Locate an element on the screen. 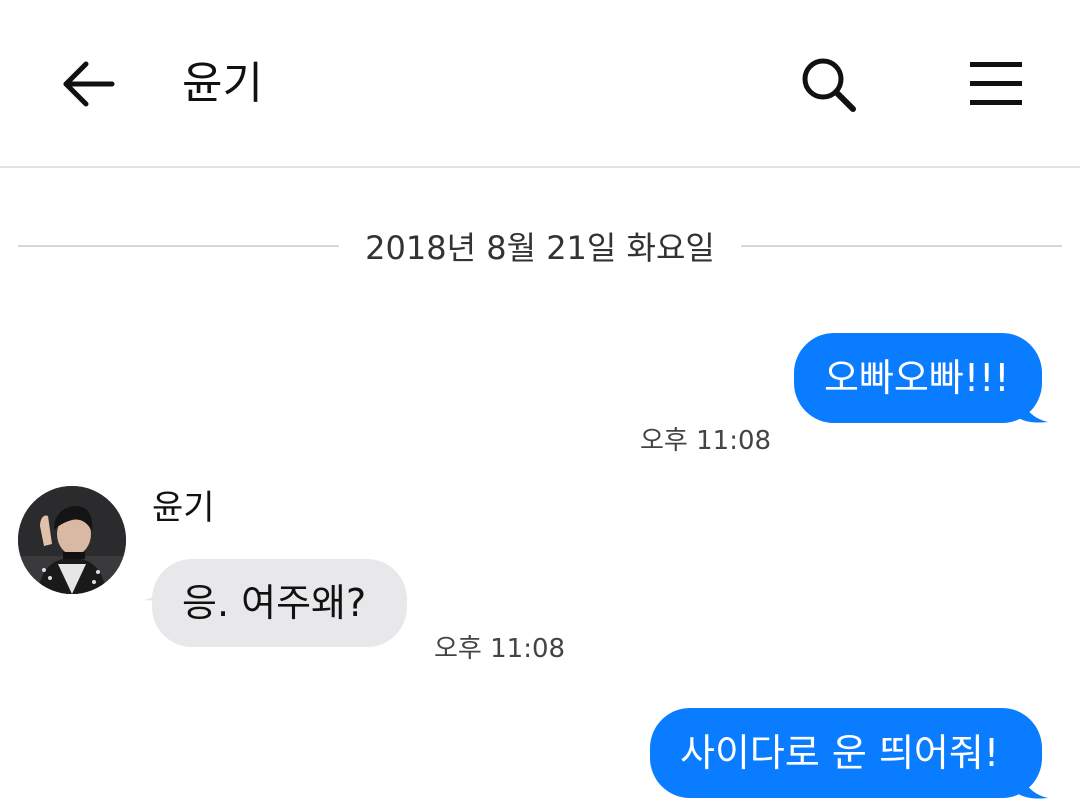 This screenshot has height=810, width=1080. message-bubble-outgoing: 사이다로 운 띄어줘! is located at coordinates (846, 753).